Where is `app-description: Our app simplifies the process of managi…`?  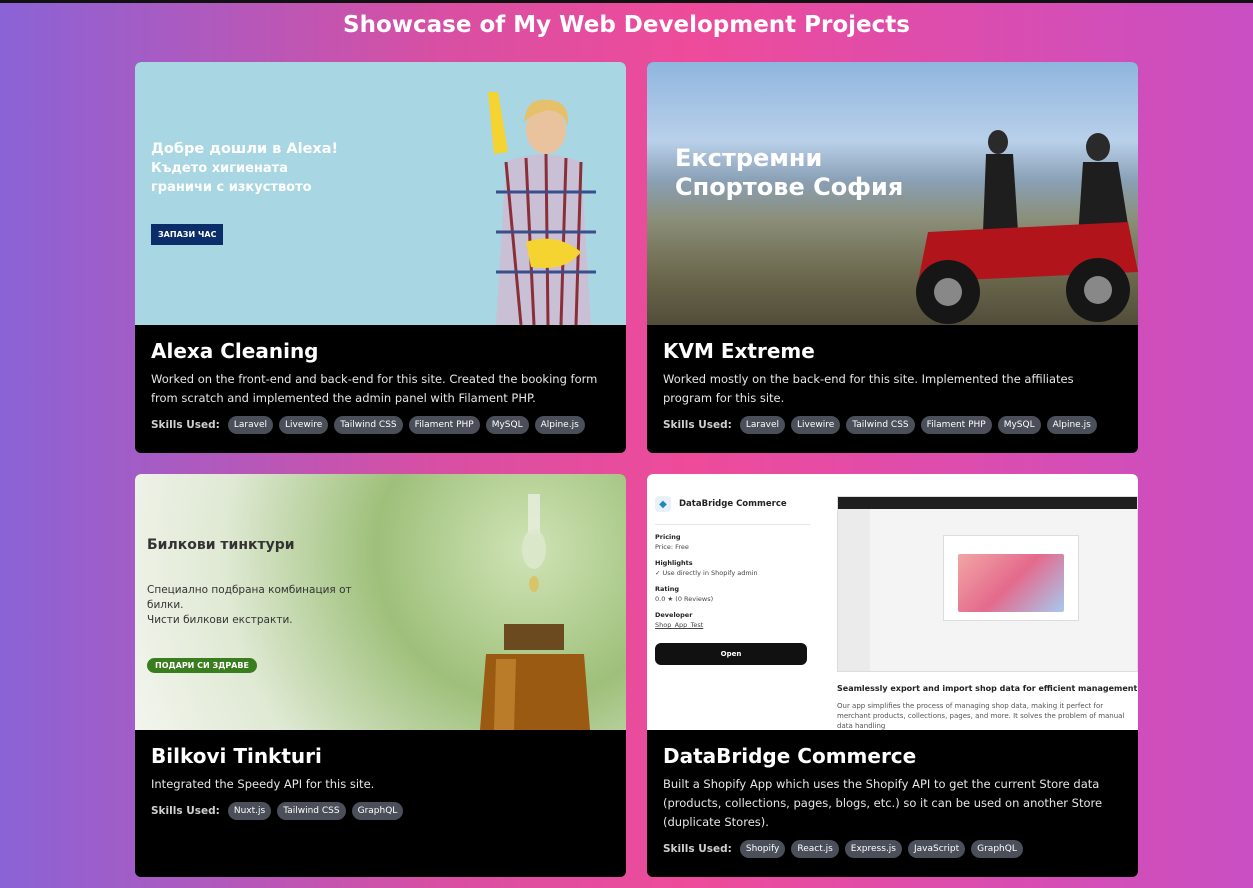
app-description: Our app simplifies the process of managi… is located at coordinates (981, 716).